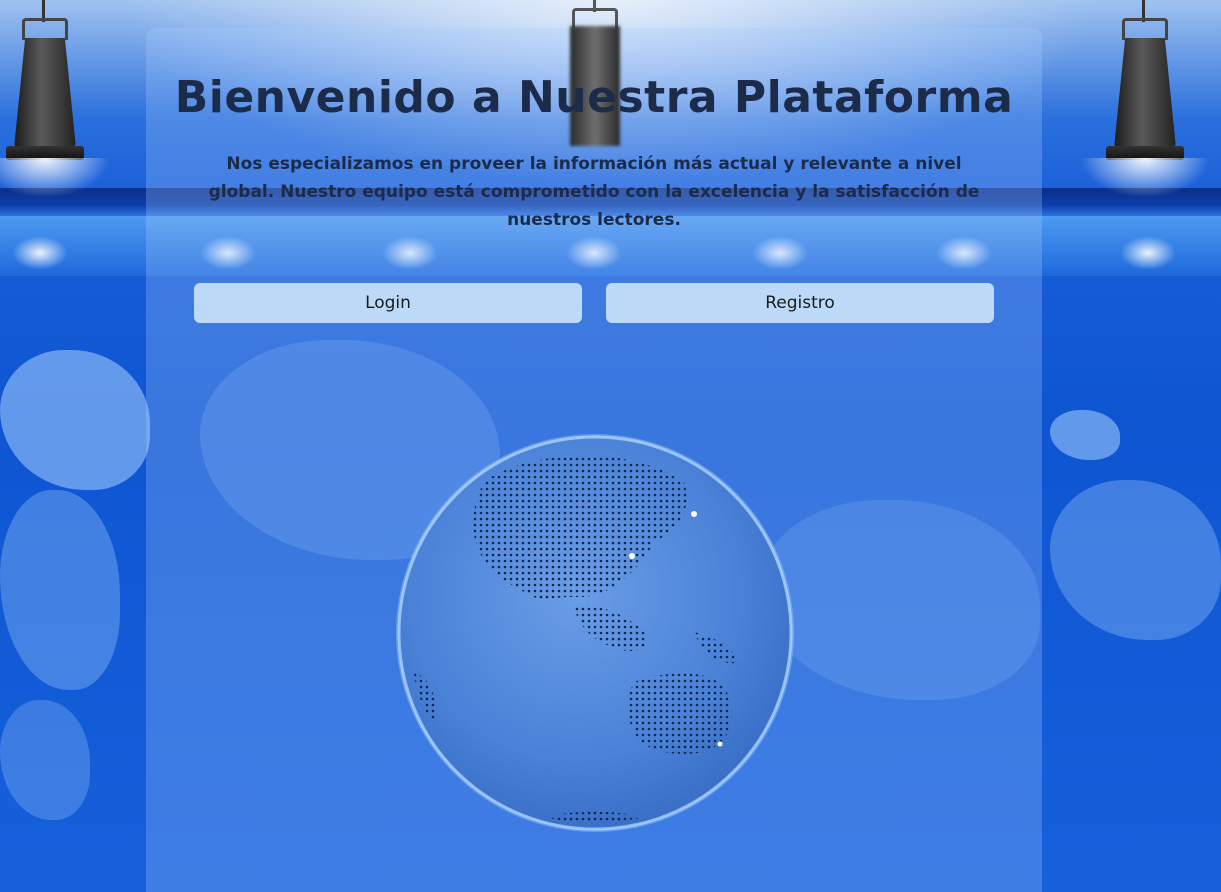 Image resolution: width=1221 pixels, height=892 pixels. I want to click on page-title: Bienvenido a Nuestra Plataforma, so click(594, 97).